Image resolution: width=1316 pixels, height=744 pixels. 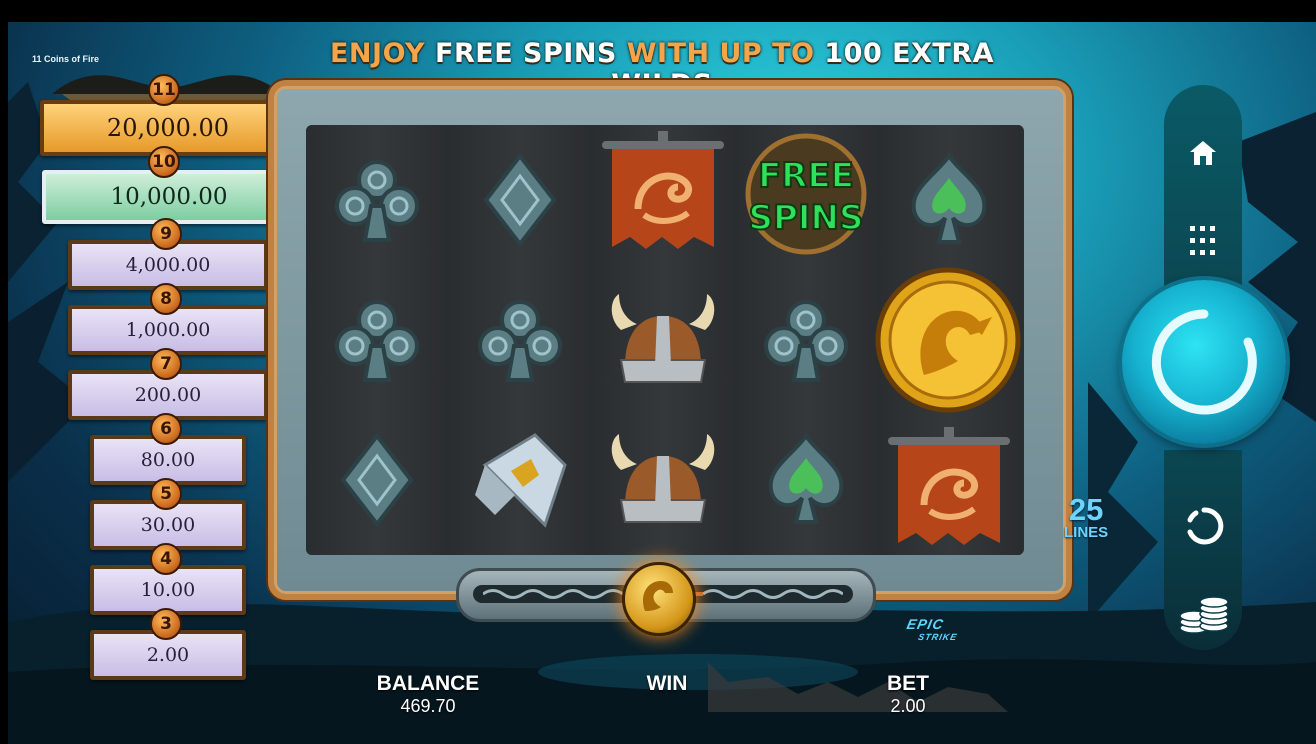 I want to click on menu-button, so click(x=1203, y=241).